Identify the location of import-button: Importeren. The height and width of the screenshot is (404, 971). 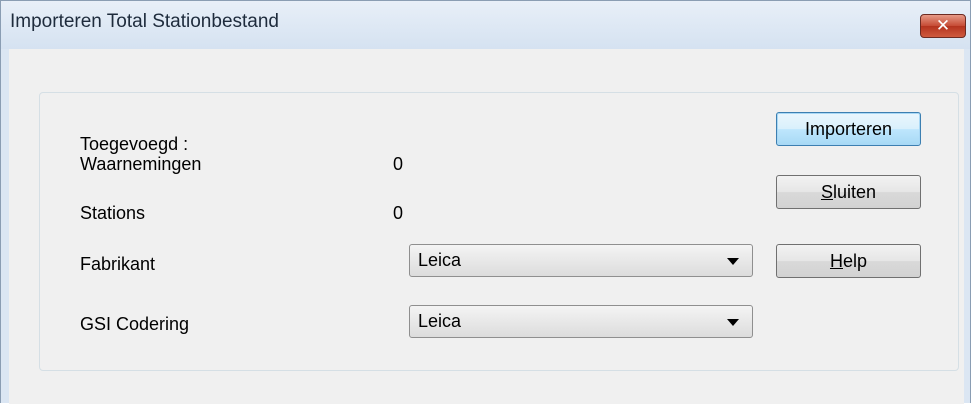
(848, 129).